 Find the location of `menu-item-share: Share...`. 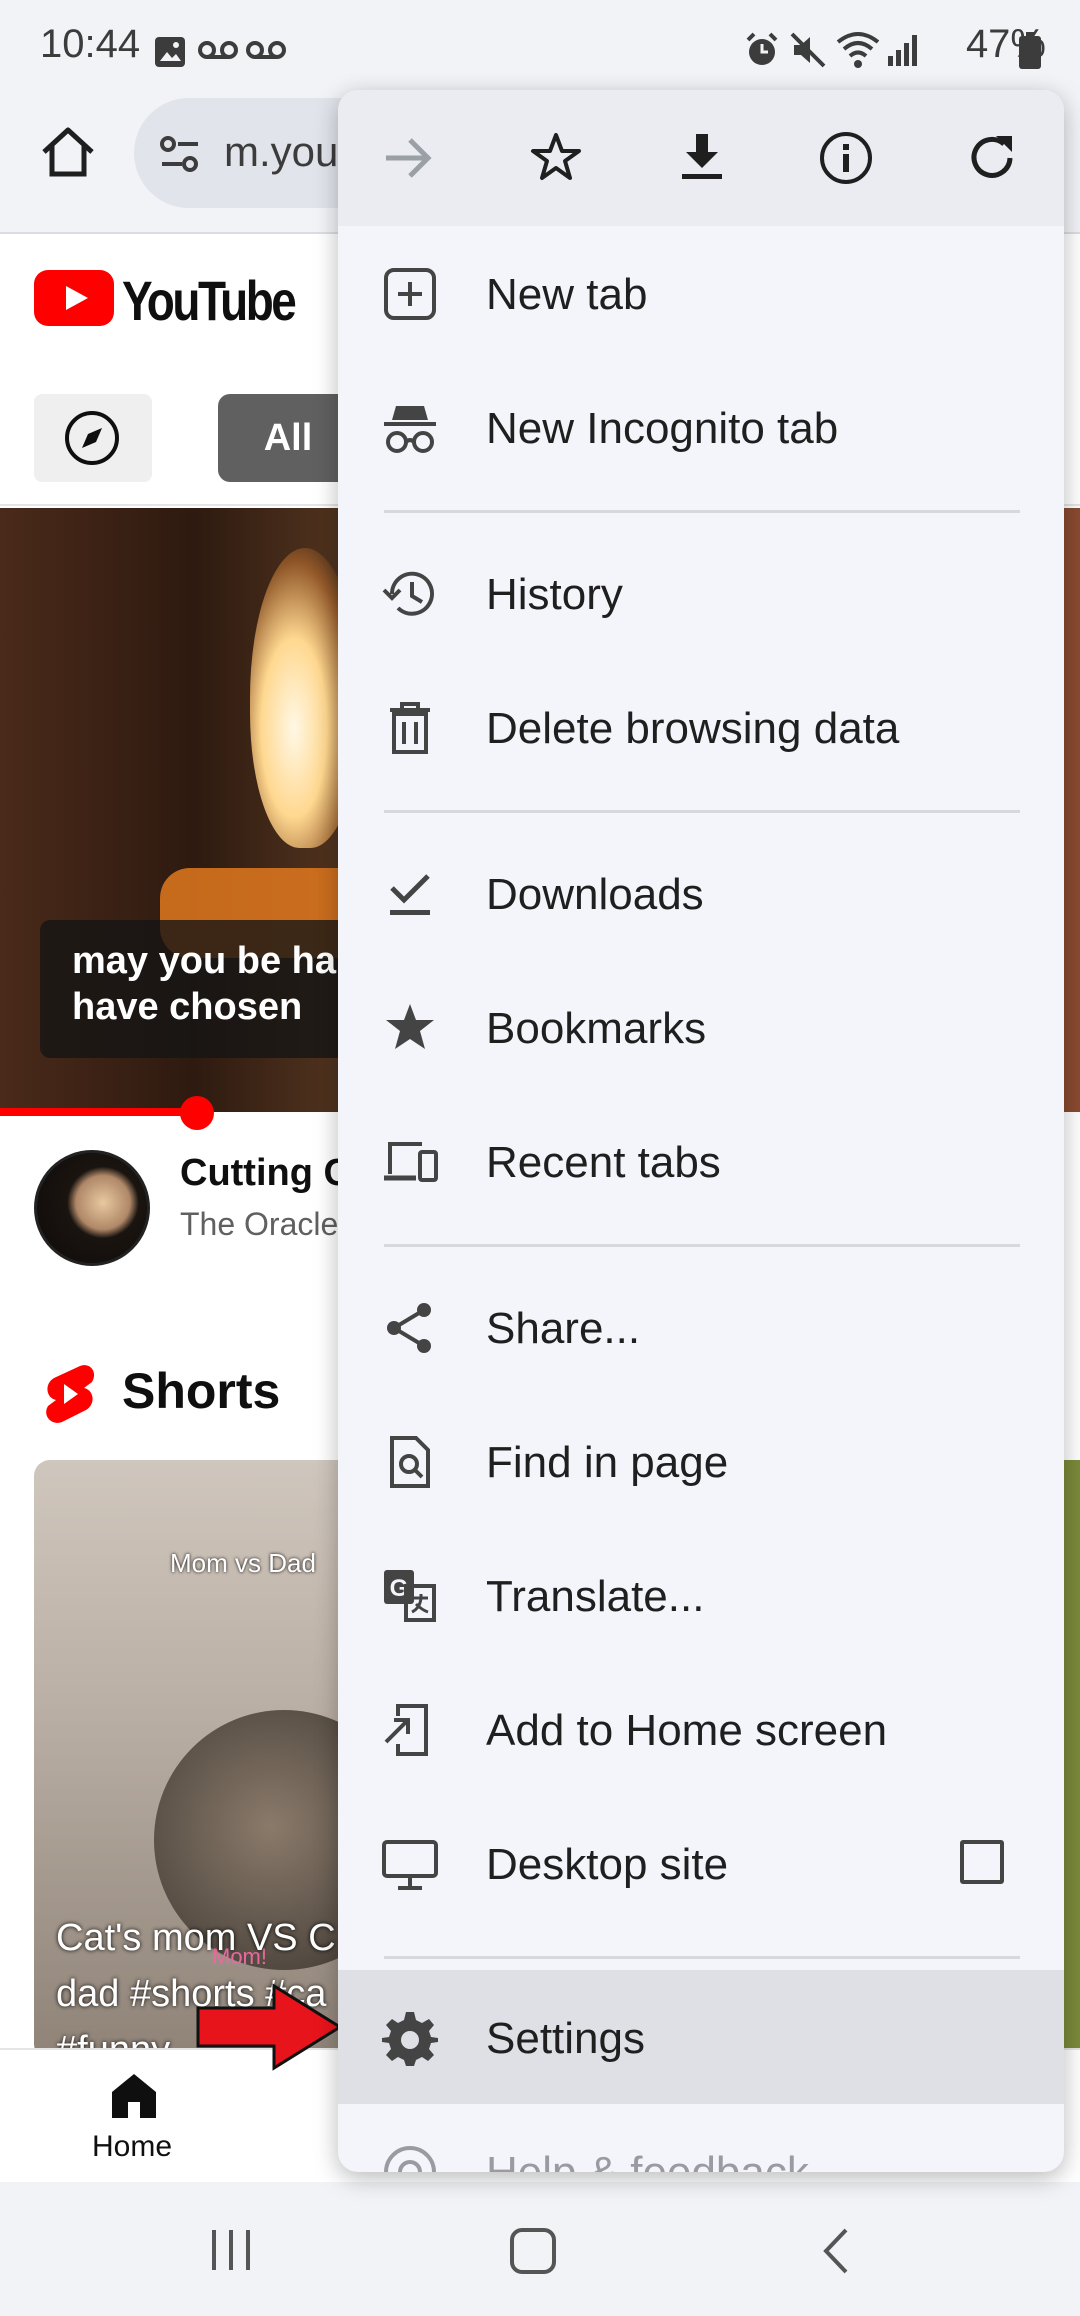

menu-item-share: Share... is located at coordinates (701, 1327).